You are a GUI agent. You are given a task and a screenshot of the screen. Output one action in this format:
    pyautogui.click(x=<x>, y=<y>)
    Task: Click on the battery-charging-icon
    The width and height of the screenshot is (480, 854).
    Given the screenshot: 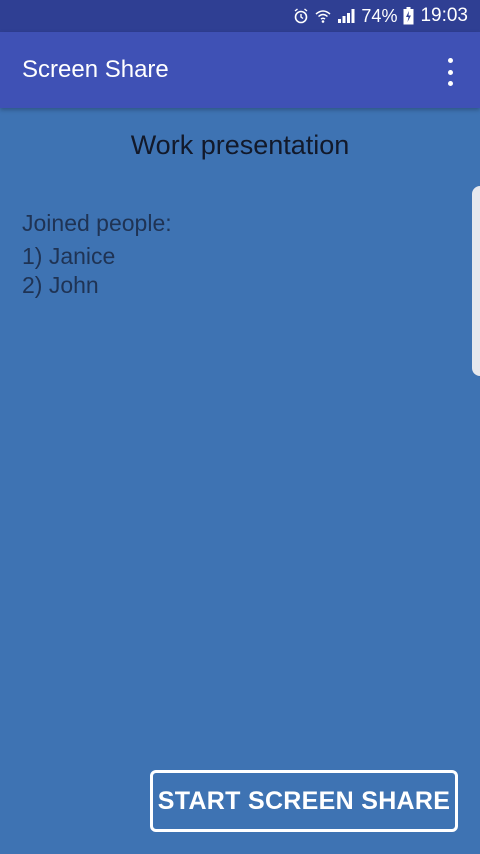 What is the action you would take?
    pyautogui.click(x=408, y=16)
    